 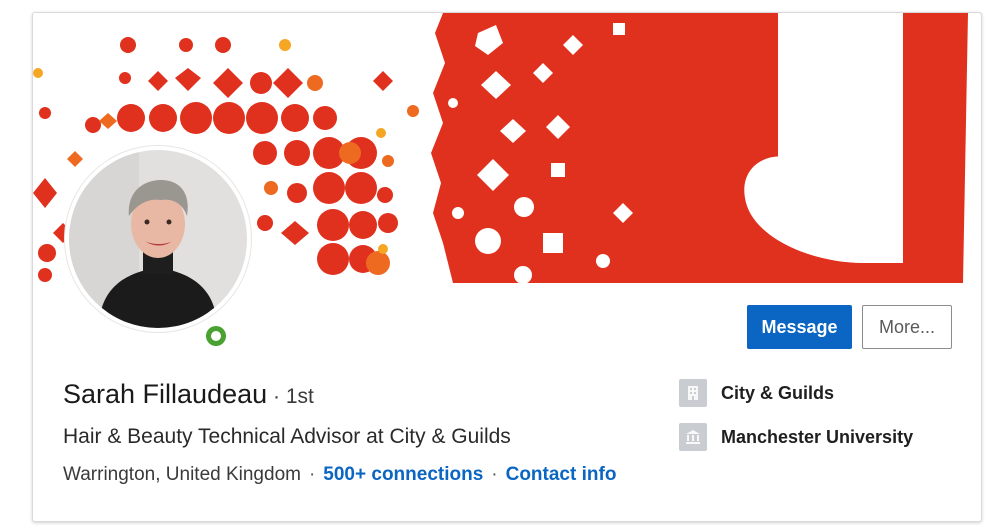 I want to click on connection-degree: · 1st, so click(x=290, y=396).